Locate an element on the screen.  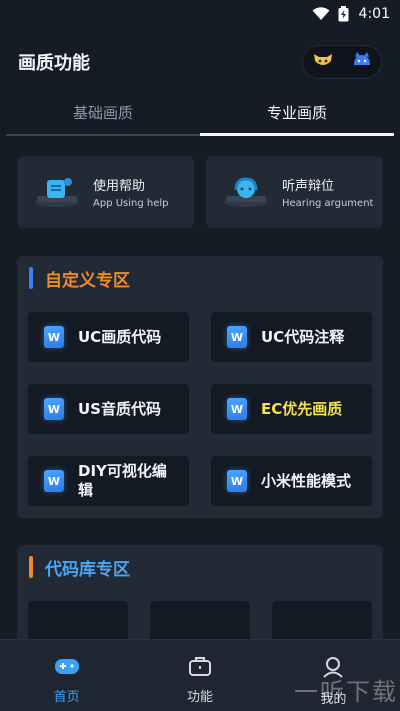
page-title: 画质功能 is located at coordinates (54, 63).